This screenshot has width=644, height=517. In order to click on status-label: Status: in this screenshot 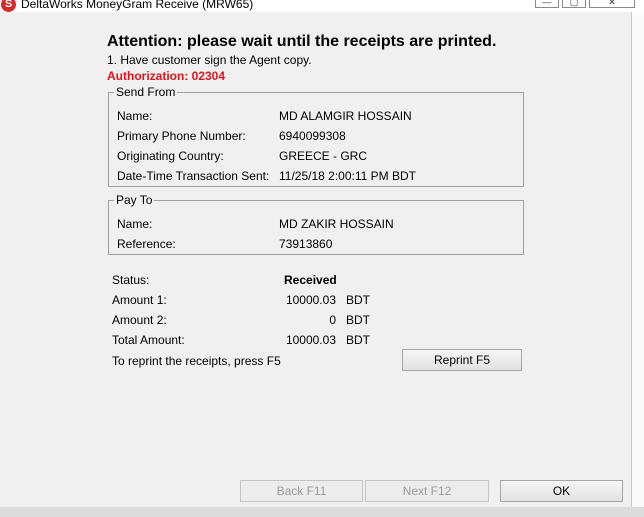, I will do `click(131, 280)`.